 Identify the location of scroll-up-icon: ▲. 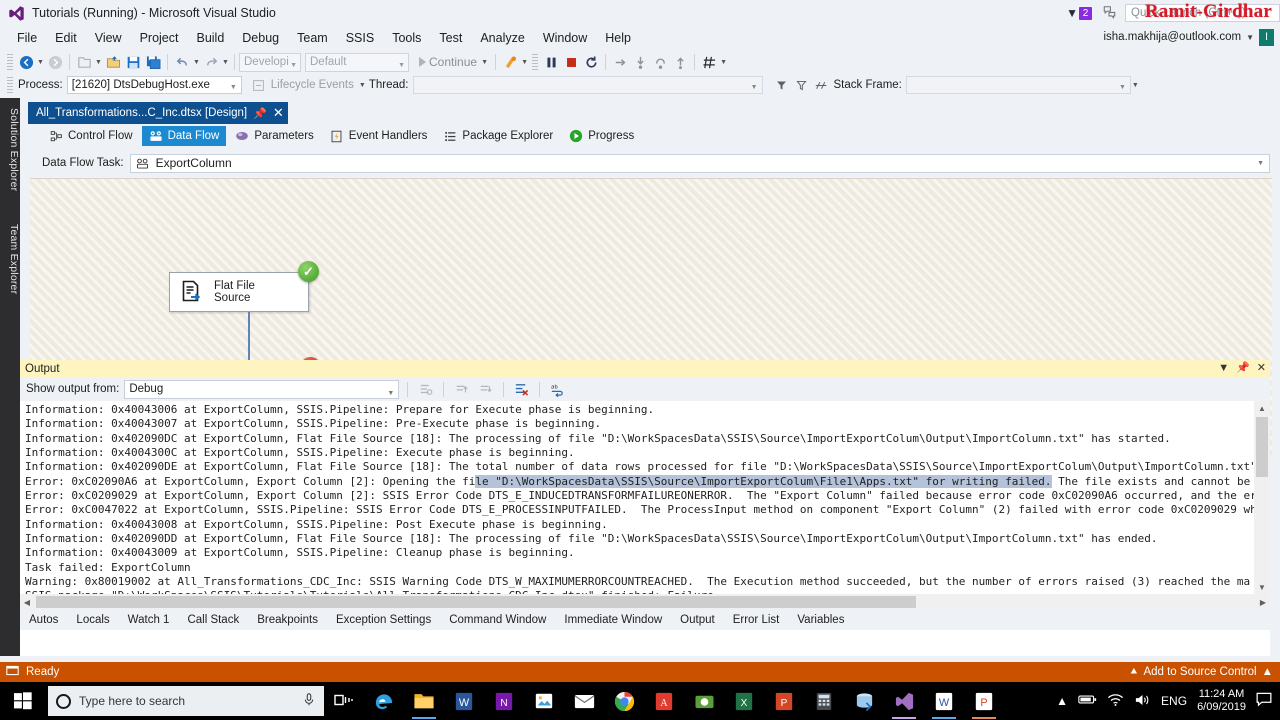
(1262, 408).